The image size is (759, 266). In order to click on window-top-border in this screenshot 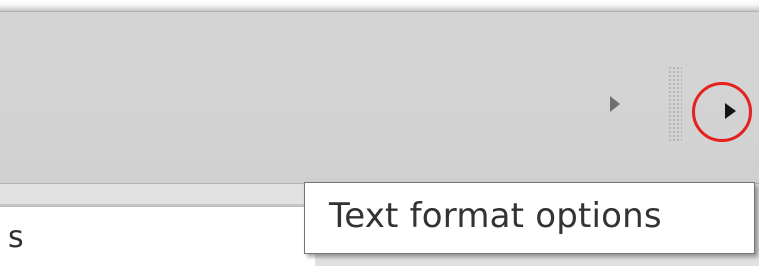, I will do `click(379, 6)`.